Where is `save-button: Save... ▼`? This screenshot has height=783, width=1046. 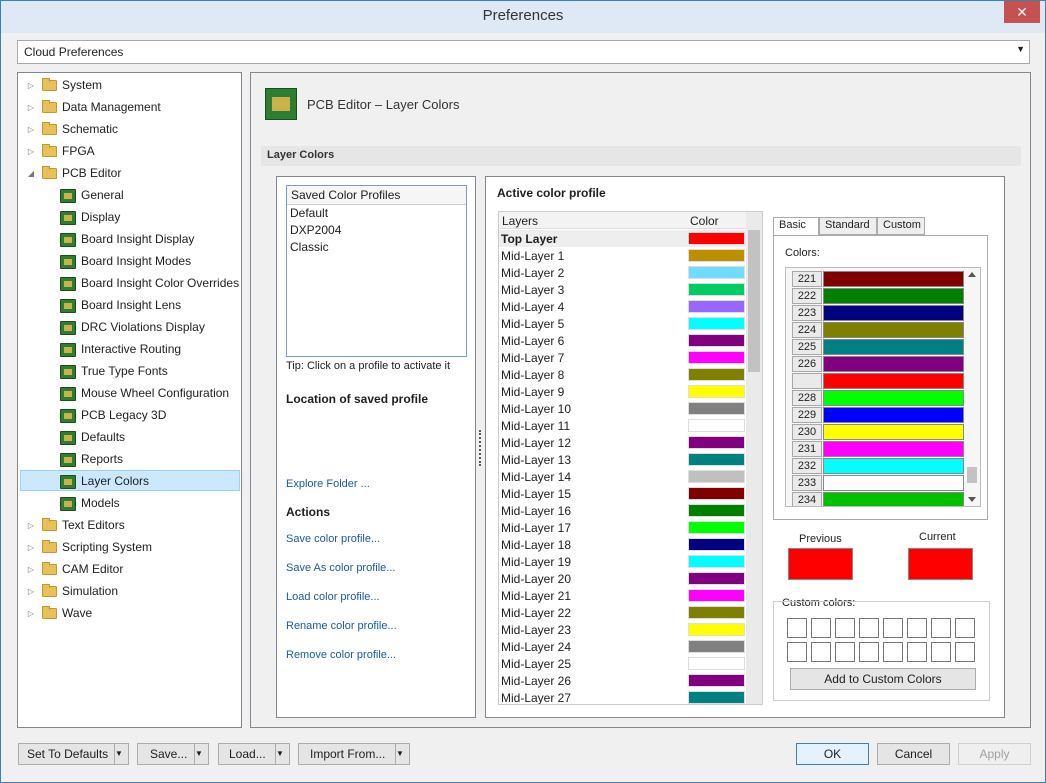 save-button: Save... ▼ is located at coordinates (173, 754).